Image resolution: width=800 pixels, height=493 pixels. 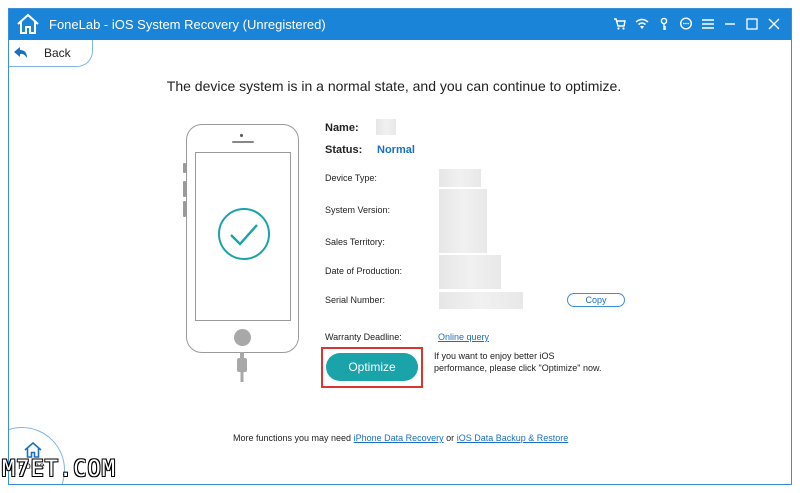 I want to click on back-arrow-icon, so click(x=20, y=52).